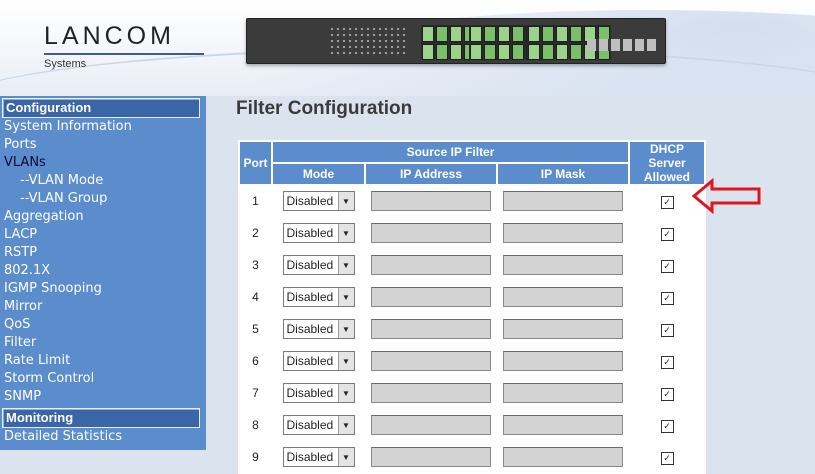 Image resolution: width=815 pixels, height=474 pixels. Describe the element at coordinates (103, 325) in the screenshot. I see `sidebar-item-qos: QoS` at that location.